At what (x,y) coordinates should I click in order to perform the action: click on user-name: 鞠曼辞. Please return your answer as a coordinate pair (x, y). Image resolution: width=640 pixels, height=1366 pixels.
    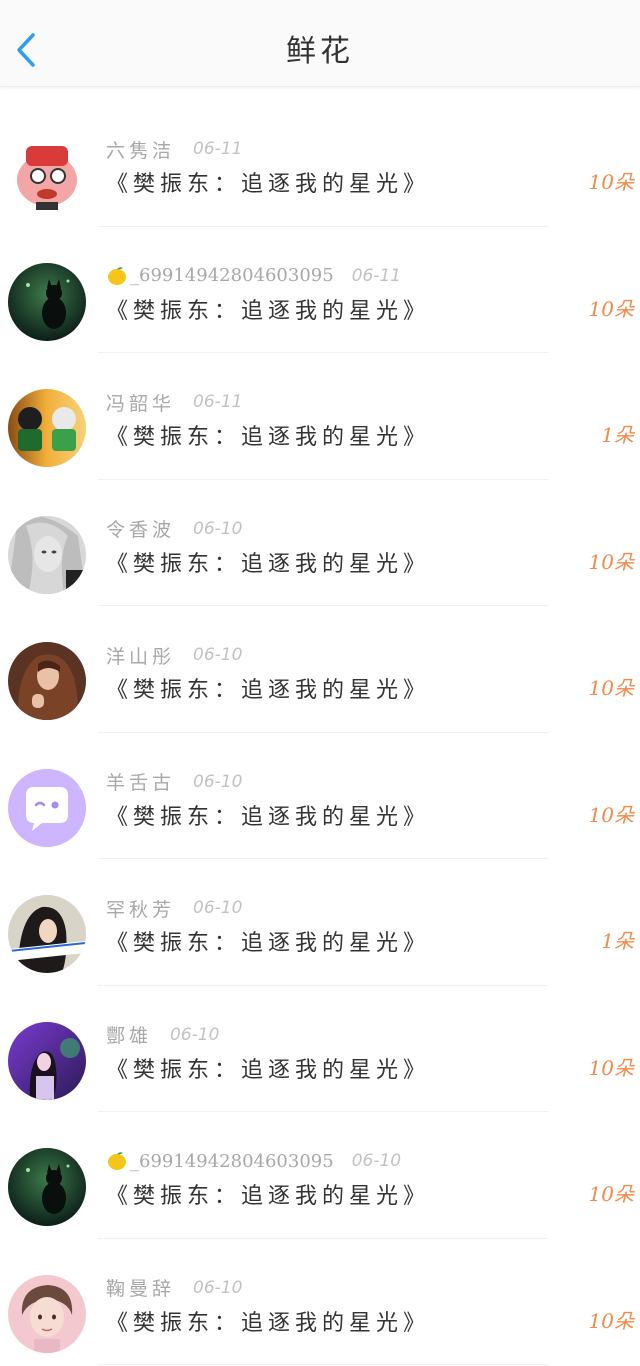
    Looking at the image, I should click on (140, 1287).